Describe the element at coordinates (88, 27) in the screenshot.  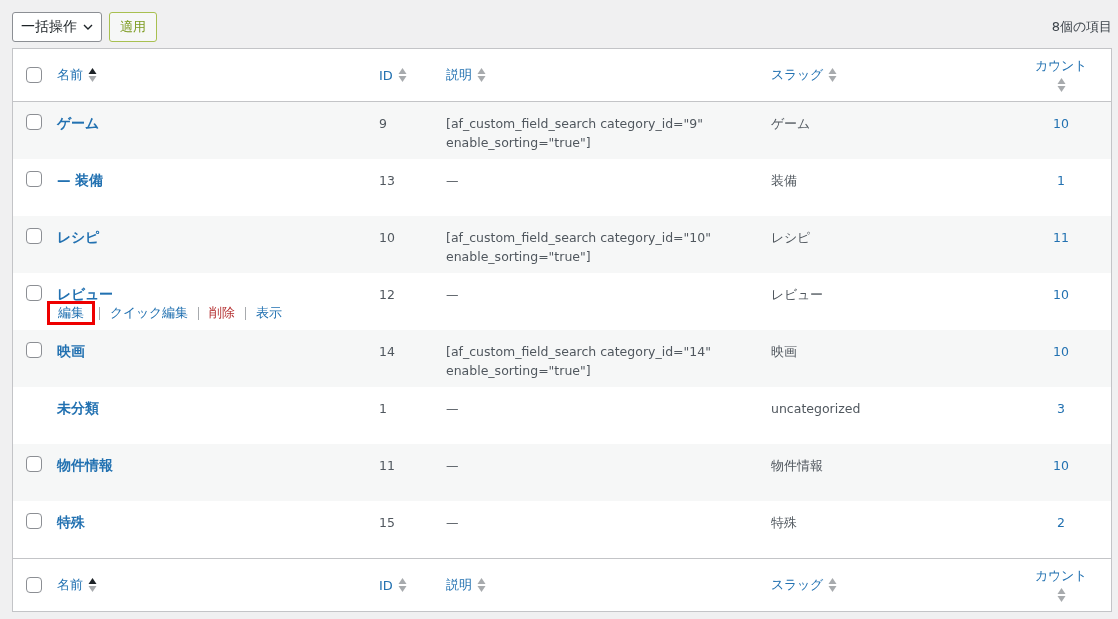
I see `chevron-down-icon` at that location.